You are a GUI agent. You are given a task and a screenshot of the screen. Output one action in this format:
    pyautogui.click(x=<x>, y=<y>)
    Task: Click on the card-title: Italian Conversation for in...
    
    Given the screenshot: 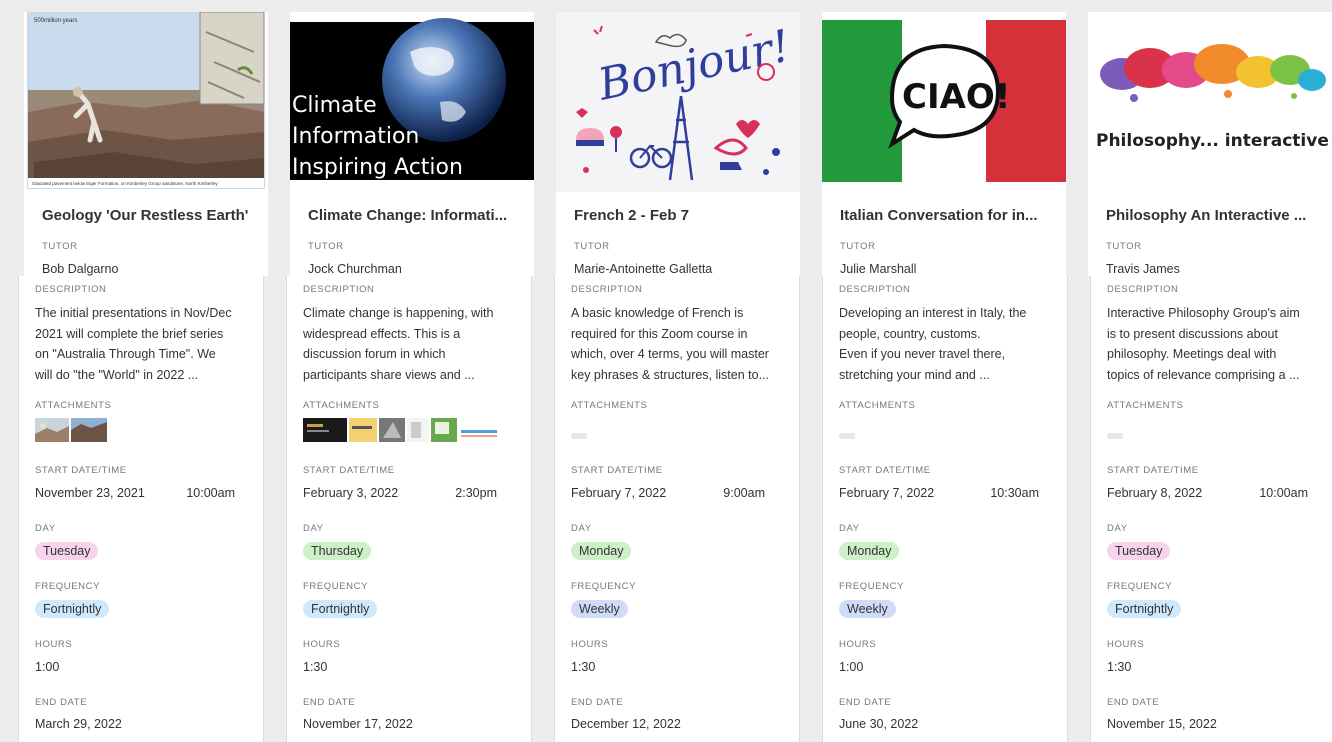 What is the action you would take?
    pyautogui.click(x=946, y=215)
    